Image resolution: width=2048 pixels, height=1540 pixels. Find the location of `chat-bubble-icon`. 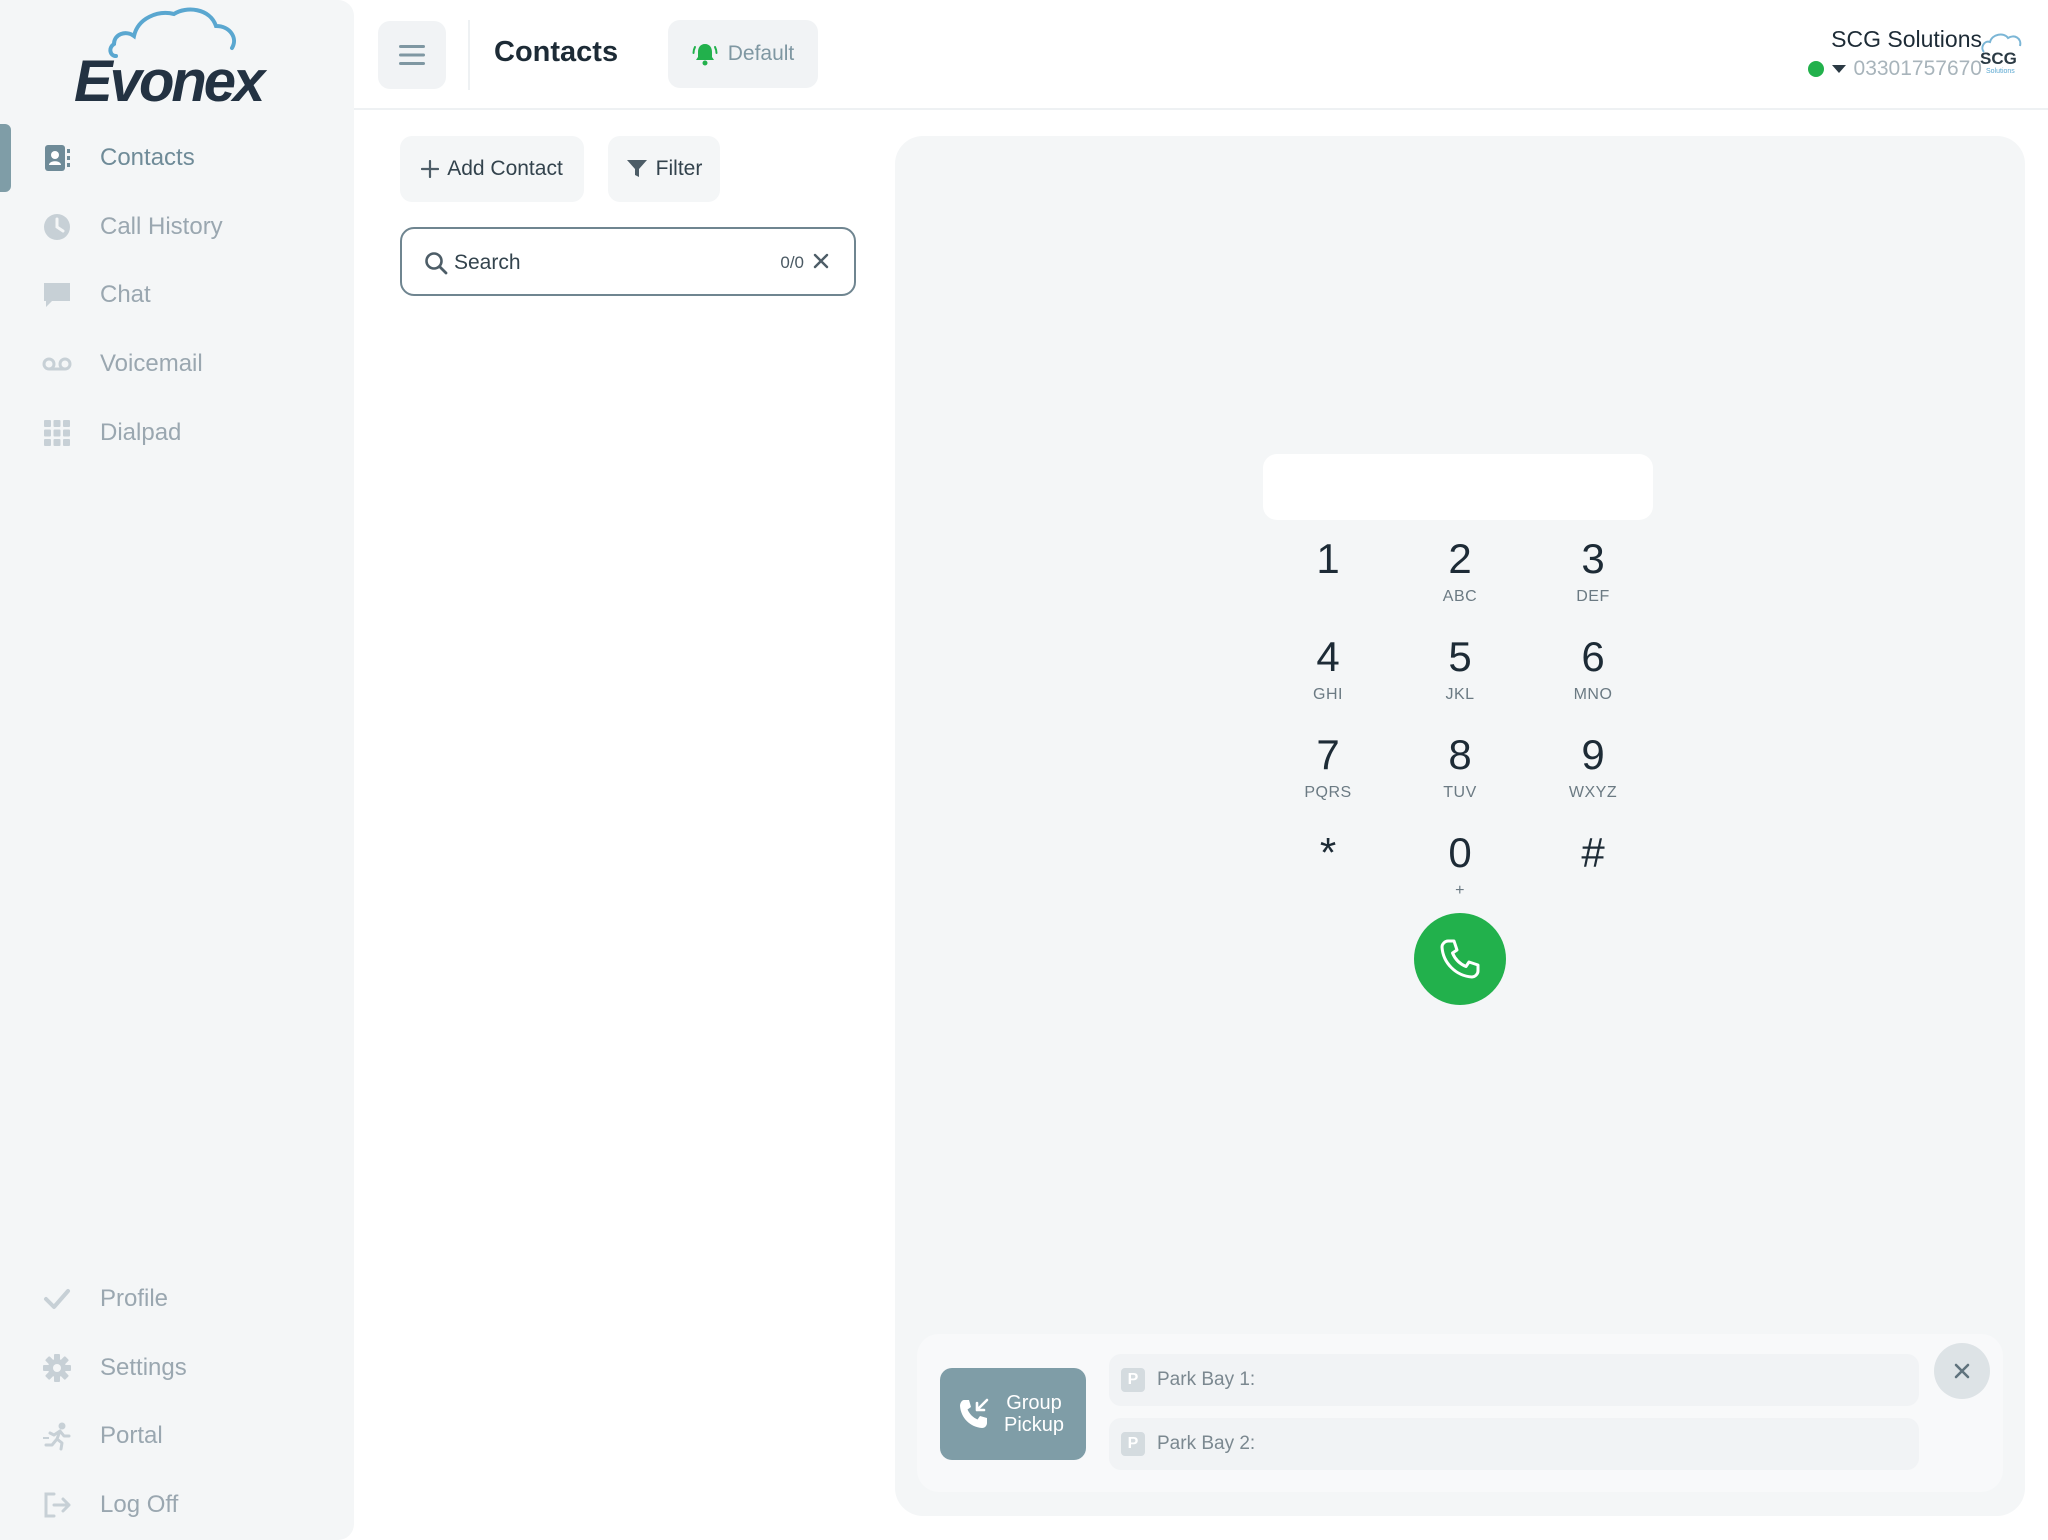

chat-bubble-icon is located at coordinates (57, 295).